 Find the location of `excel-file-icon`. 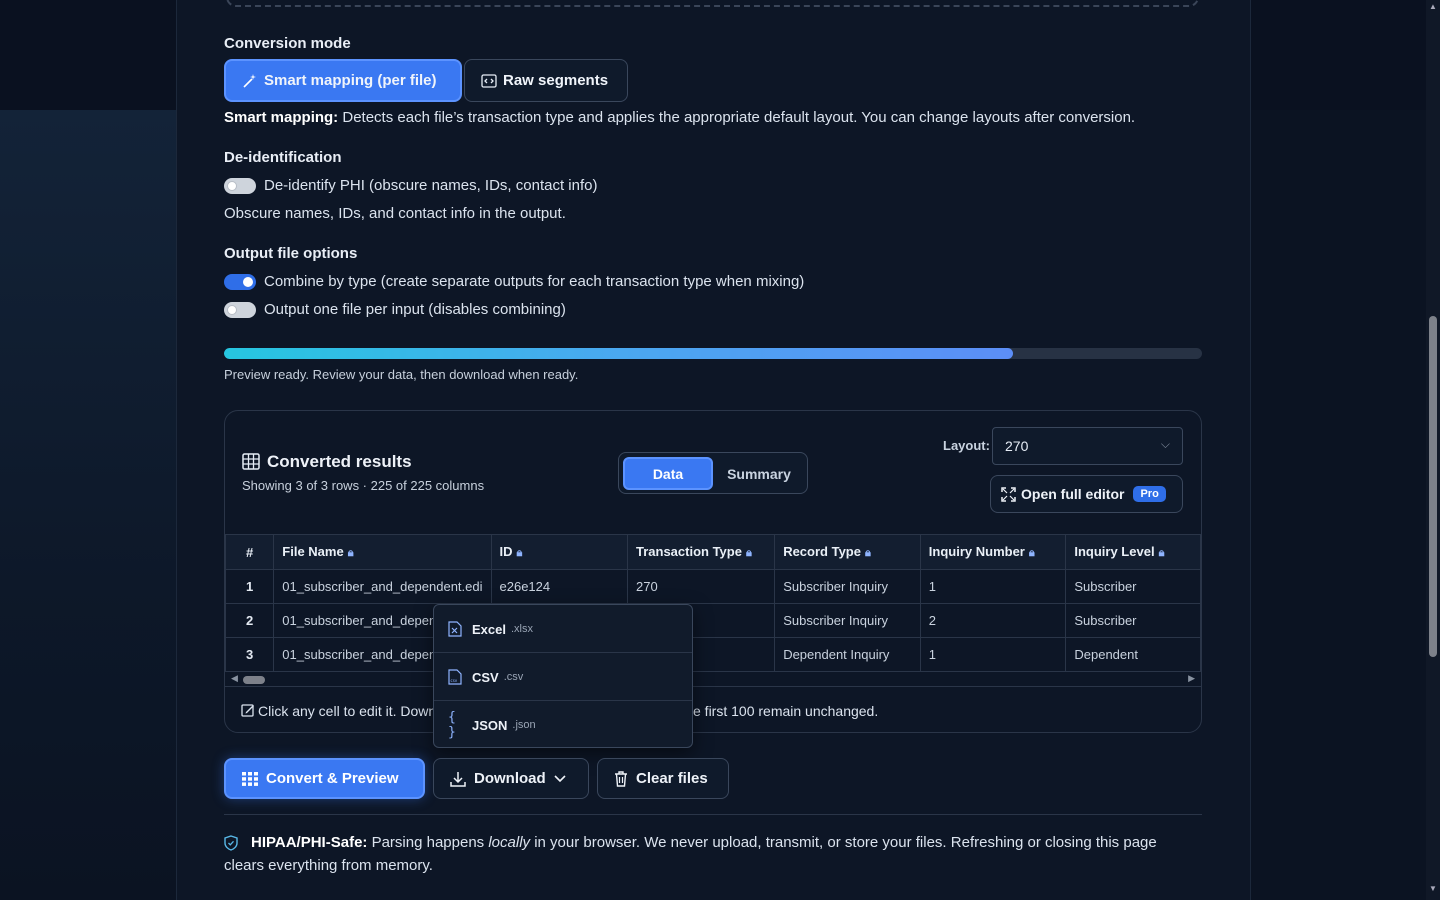

excel-file-icon is located at coordinates (455, 629).